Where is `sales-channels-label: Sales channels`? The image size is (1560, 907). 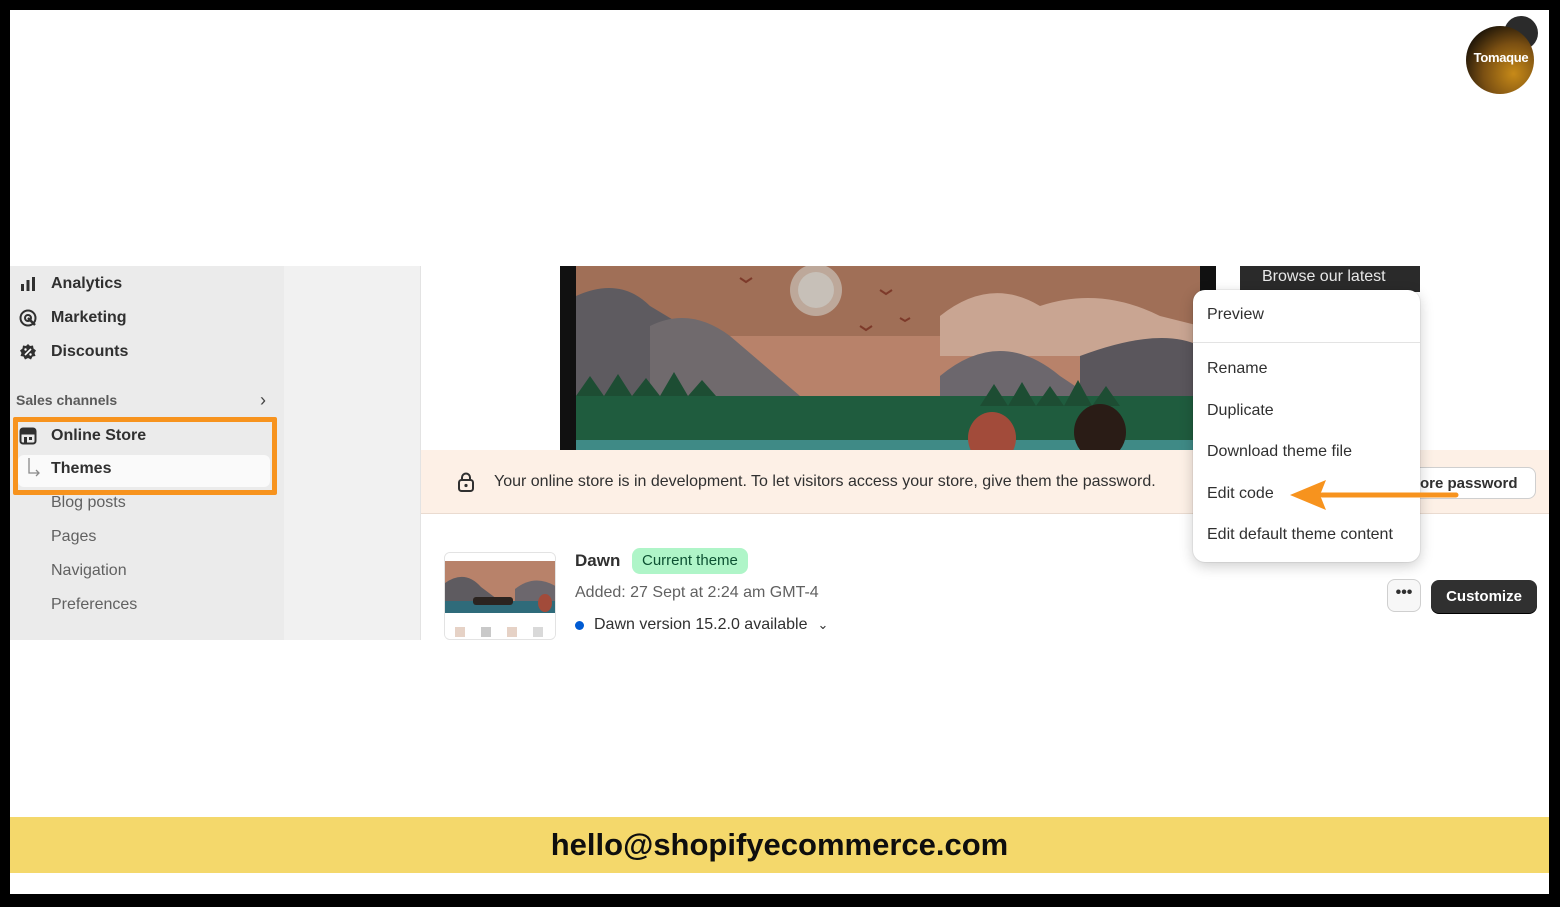 sales-channels-label: Sales channels is located at coordinates (67, 400).